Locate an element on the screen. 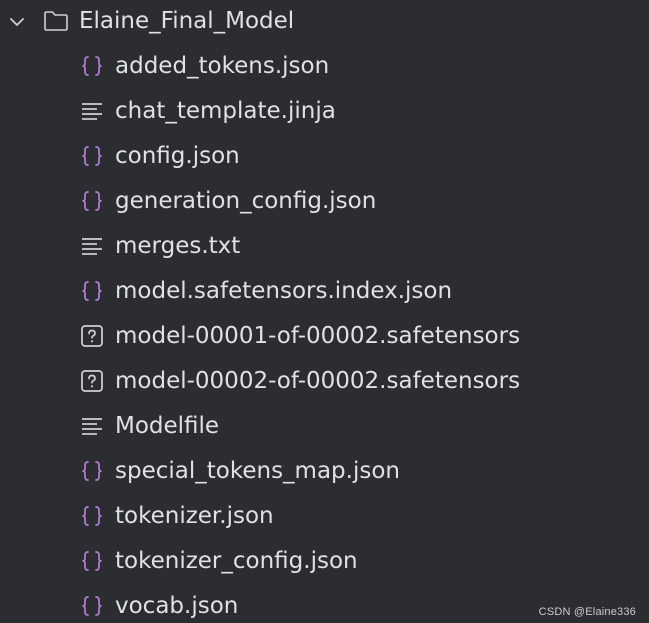 This screenshot has width=649, height=623. file-row: chat_template.jinja is located at coordinates (324, 111).